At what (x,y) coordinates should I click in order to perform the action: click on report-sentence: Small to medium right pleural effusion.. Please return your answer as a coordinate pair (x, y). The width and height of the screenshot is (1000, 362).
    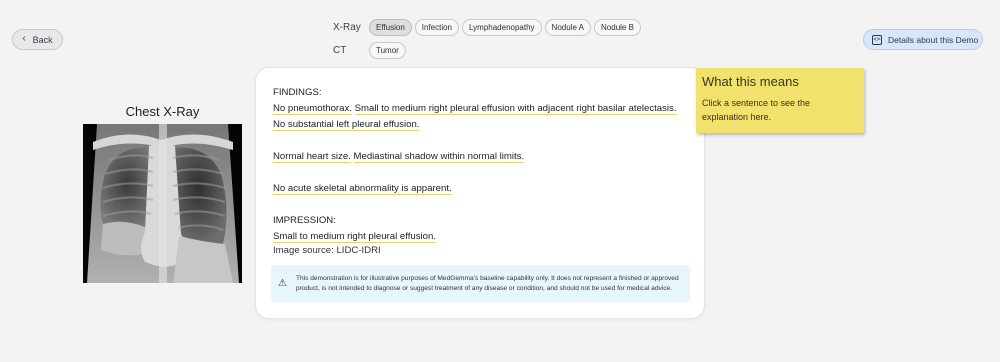
    Looking at the image, I should click on (354, 237).